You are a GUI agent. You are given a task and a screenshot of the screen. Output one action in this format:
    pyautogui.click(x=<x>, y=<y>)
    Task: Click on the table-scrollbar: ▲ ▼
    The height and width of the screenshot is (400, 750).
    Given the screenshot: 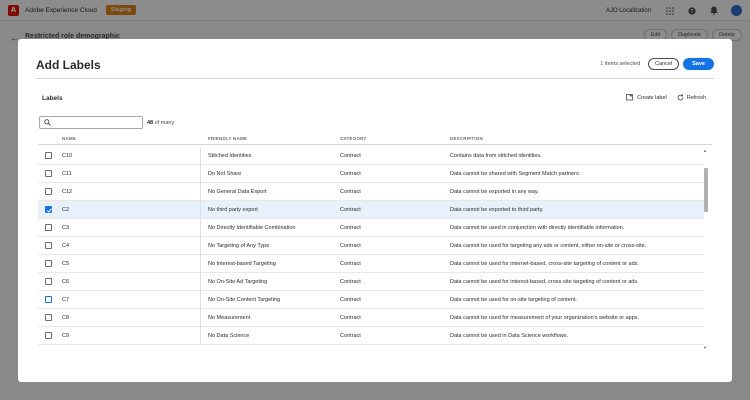 What is the action you would take?
    pyautogui.click(x=706, y=248)
    